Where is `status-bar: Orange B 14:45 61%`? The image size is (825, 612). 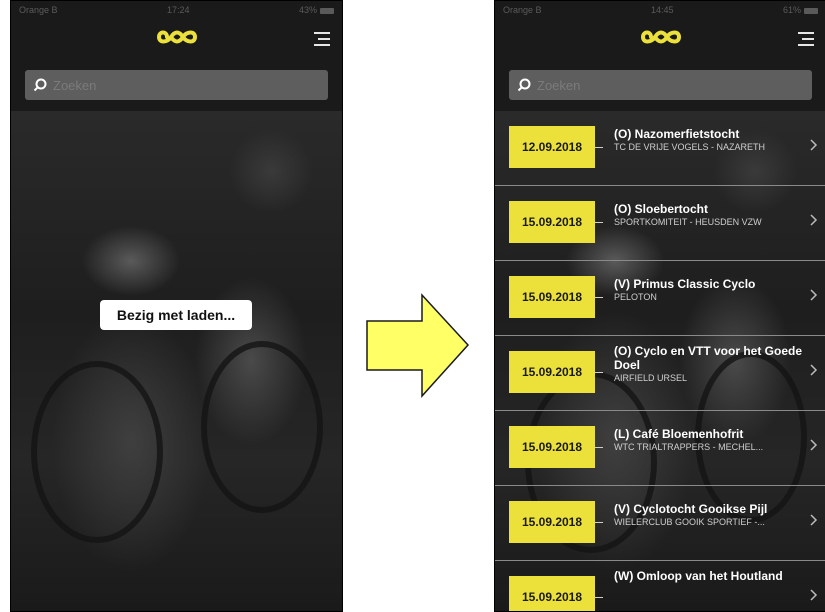
status-bar: Orange B 14:45 61% is located at coordinates (660, 10).